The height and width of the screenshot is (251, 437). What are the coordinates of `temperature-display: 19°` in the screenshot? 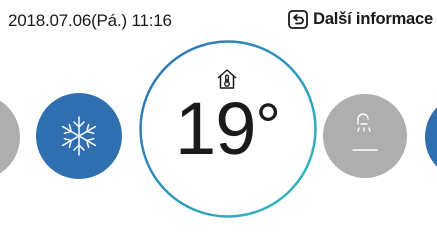 It's located at (228, 129).